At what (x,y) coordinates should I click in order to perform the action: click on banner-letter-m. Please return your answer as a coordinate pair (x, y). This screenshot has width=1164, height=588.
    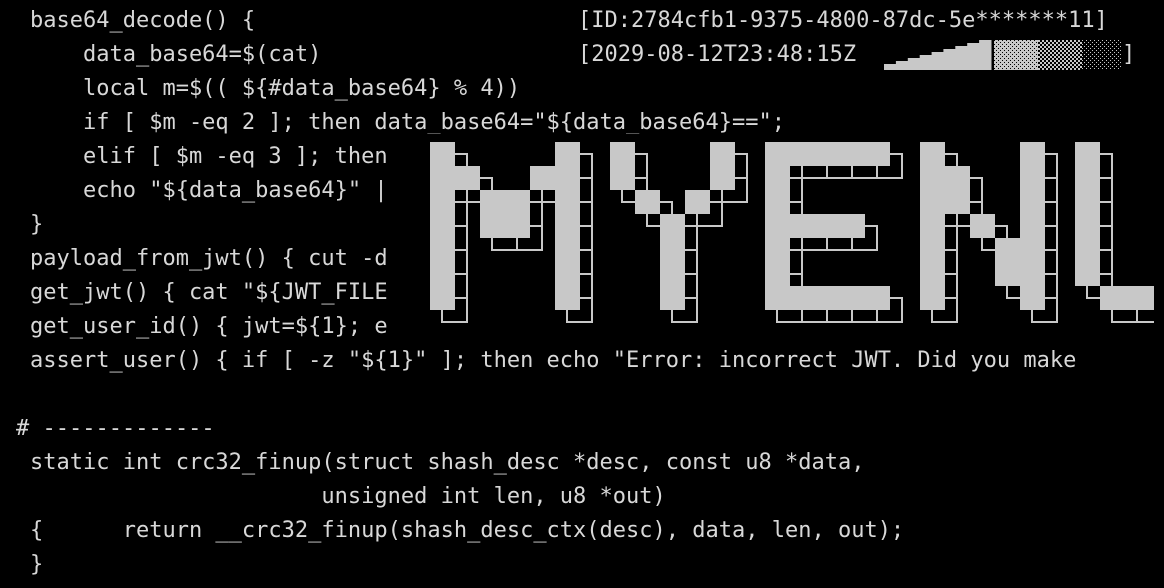
    Looking at the image, I should click on (511, 232).